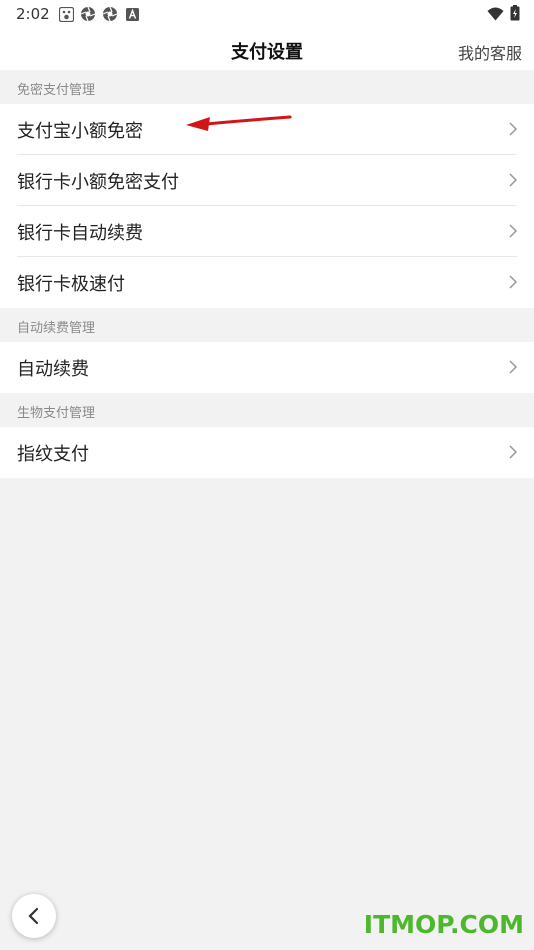 This screenshot has width=534, height=950. What do you see at coordinates (267, 410) in the screenshot?
I see `section-header: 生物支付管理` at bounding box center [267, 410].